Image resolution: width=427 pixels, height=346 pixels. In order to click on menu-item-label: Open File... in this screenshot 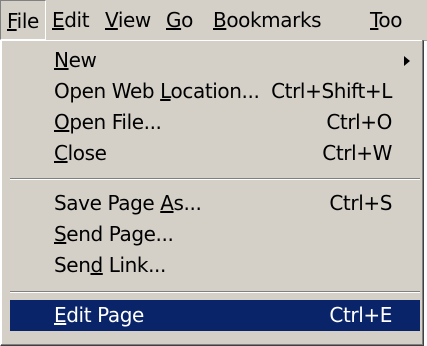, I will do `click(108, 122)`.